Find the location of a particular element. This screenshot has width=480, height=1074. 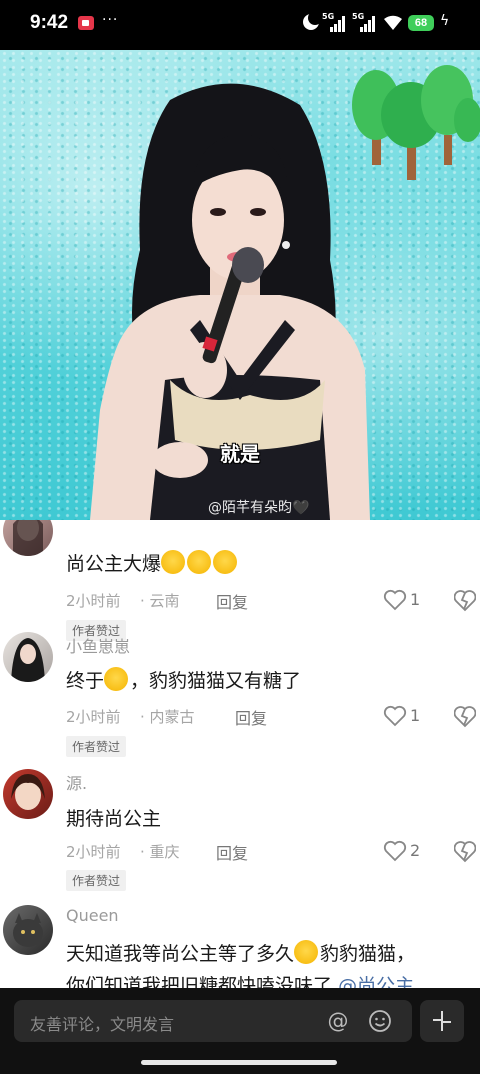

smile-icon is located at coordinates (380, 1021).